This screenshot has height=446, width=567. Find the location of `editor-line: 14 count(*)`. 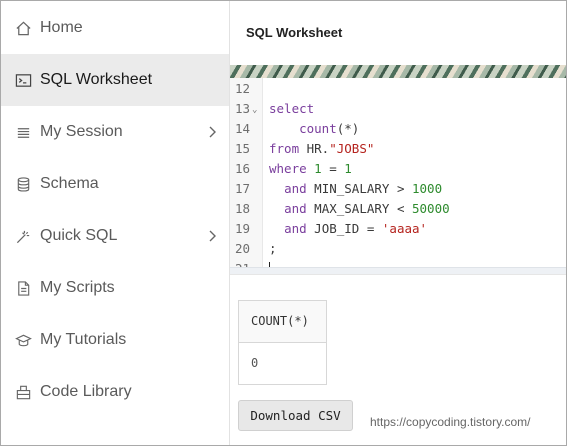

editor-line: 14 count(*) is located at coordinates (398, 129).